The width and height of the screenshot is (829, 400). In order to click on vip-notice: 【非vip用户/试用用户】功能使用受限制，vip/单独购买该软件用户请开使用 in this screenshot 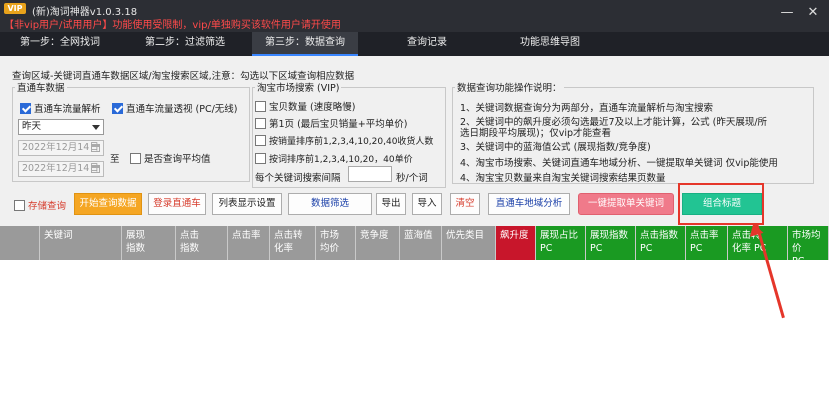, I will do `click(172, 25)`.